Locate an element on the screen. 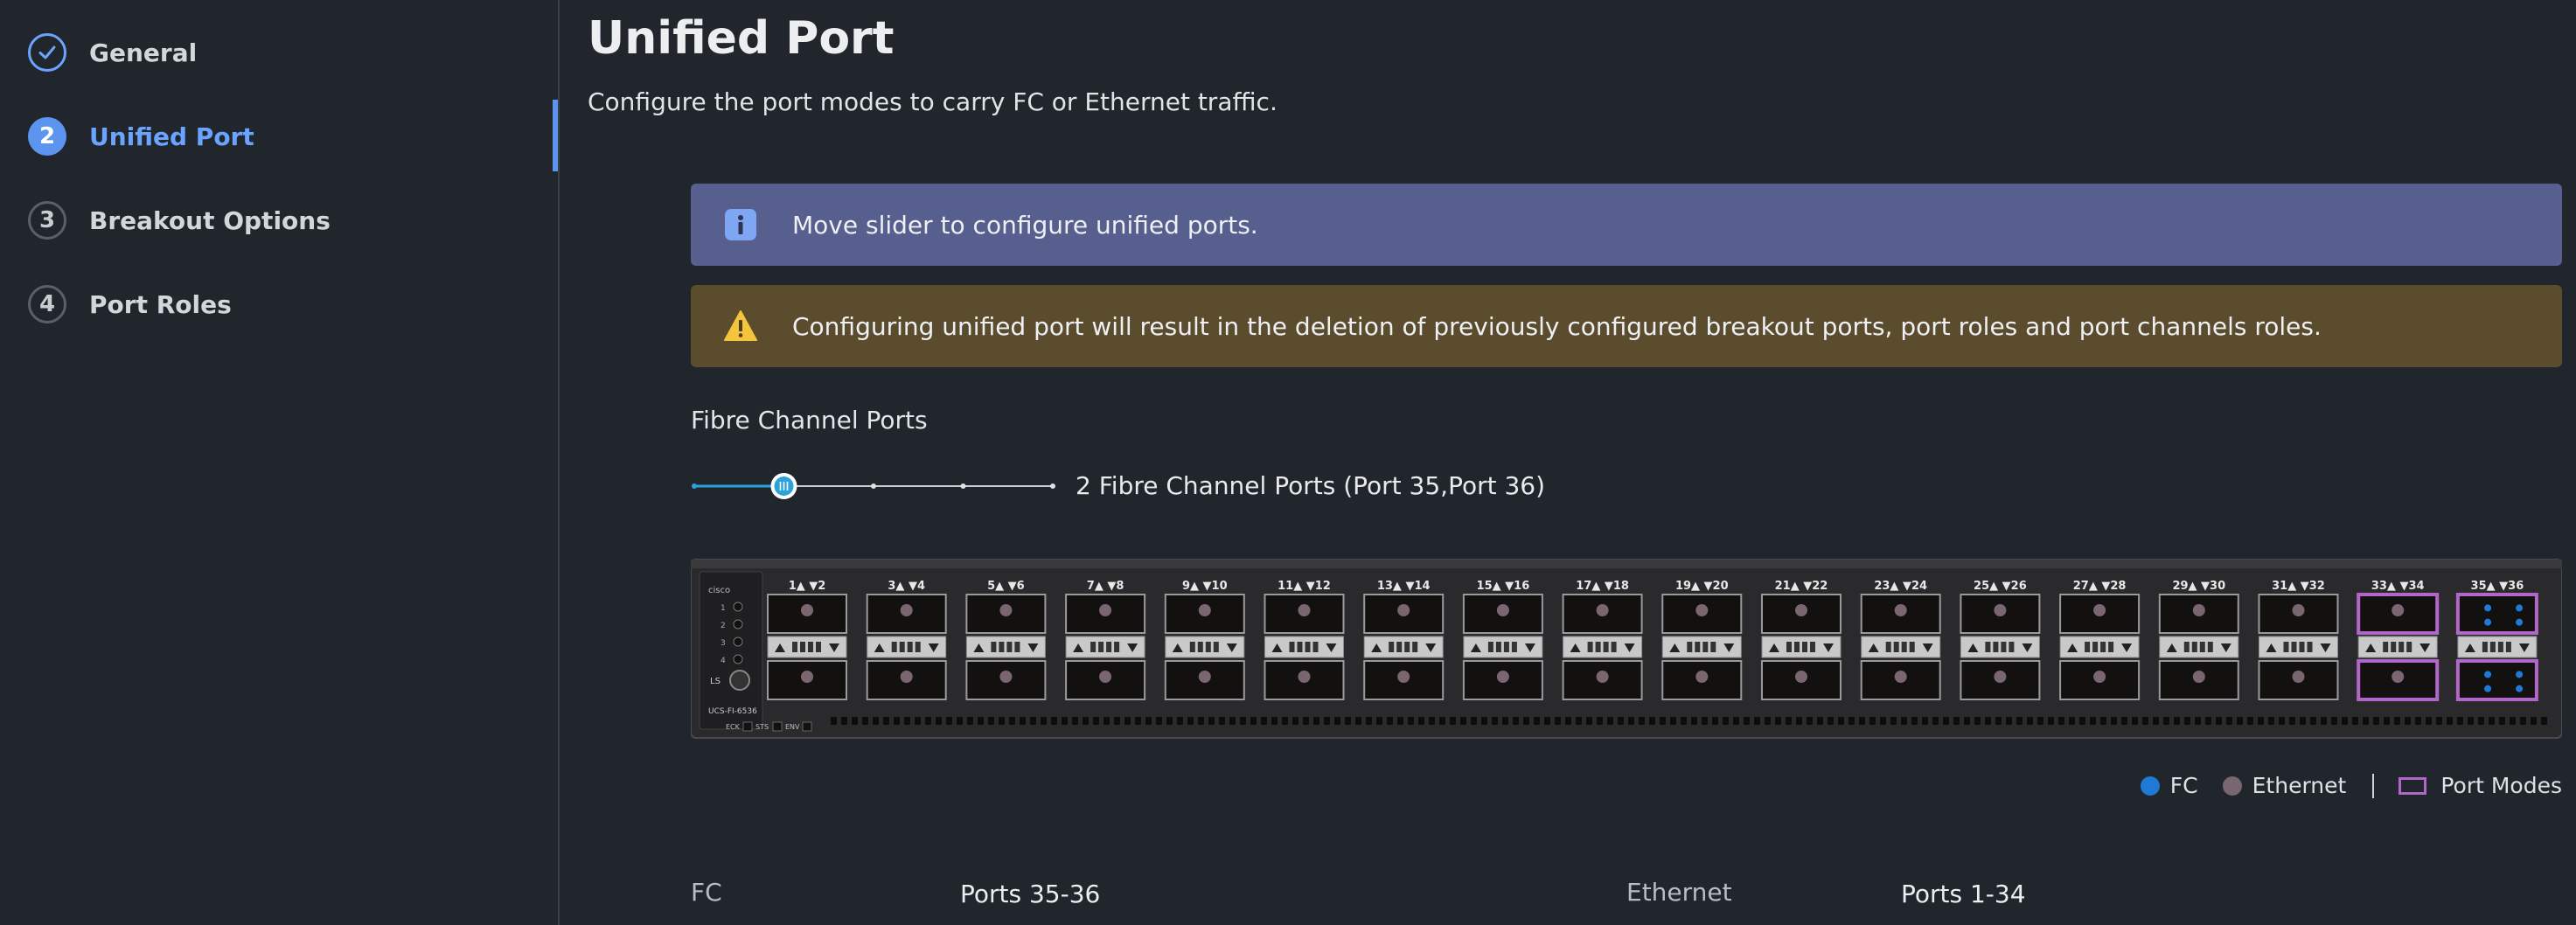 This screenshot has width=2576, height=925. port-pair: 33▲ ▼34 is located at coordinates (2398, 641).